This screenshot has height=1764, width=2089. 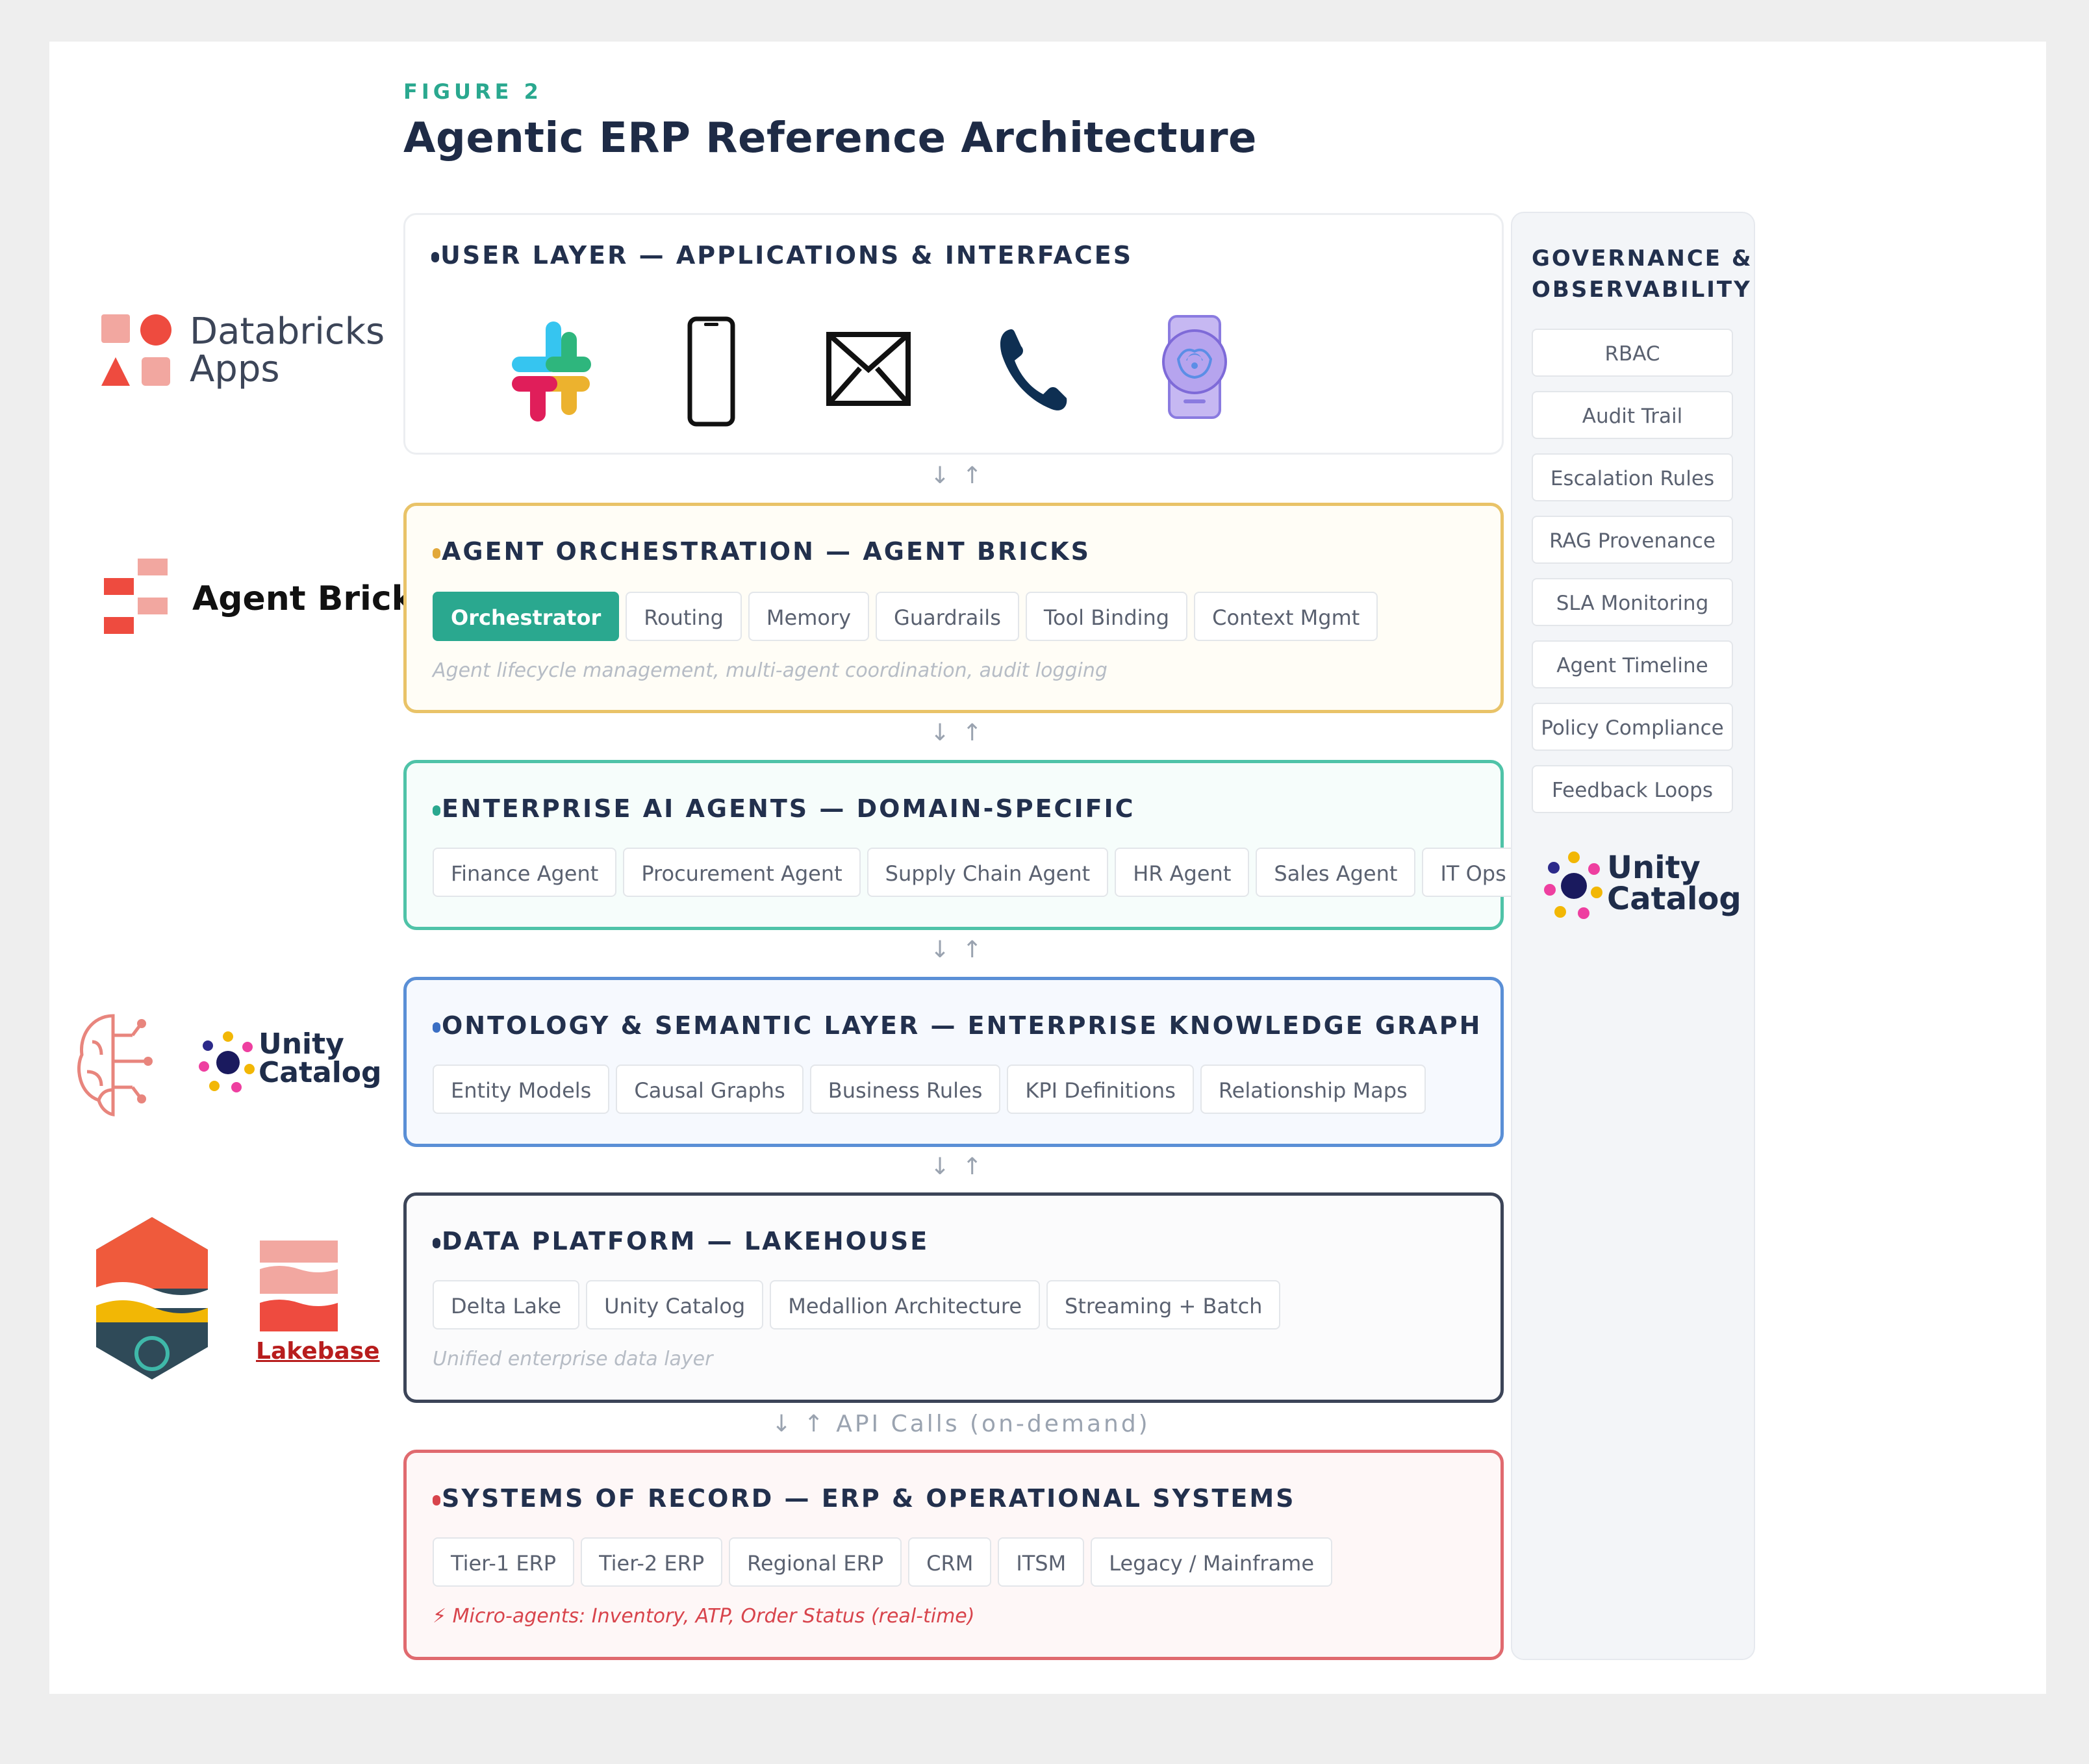 What do you see at coordinates (115, 1065) in the screenshot?
I see `brain-circuit-icon` at bounding box center [115, 1065].